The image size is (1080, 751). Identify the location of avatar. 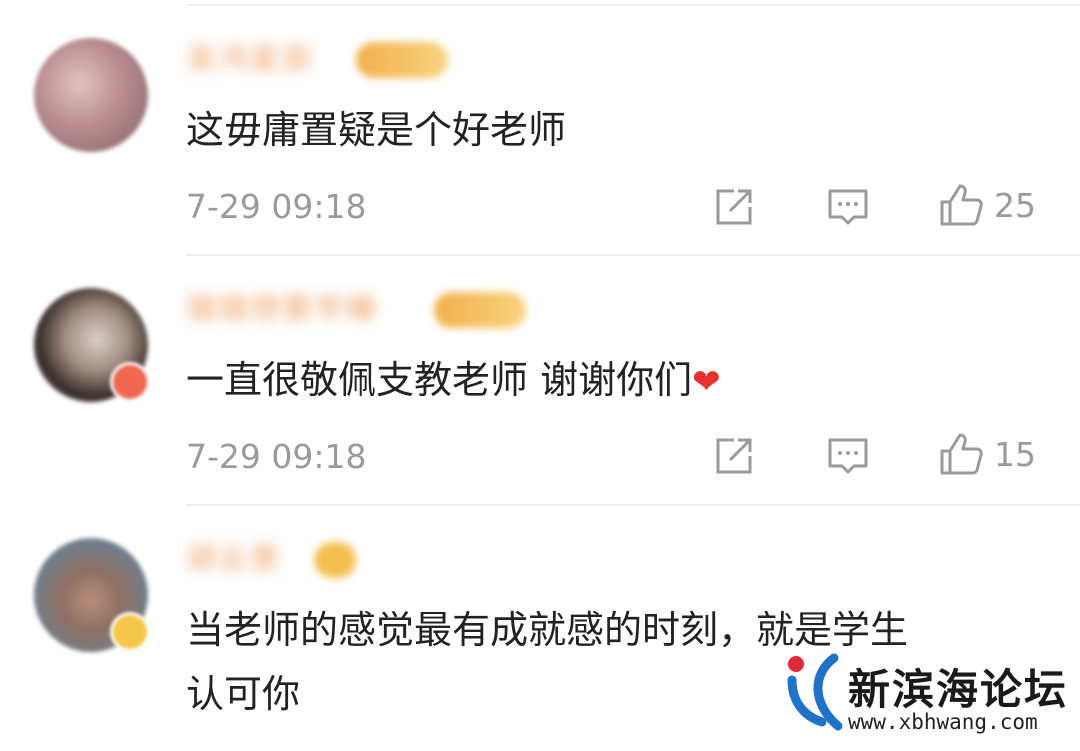
(91, 95).